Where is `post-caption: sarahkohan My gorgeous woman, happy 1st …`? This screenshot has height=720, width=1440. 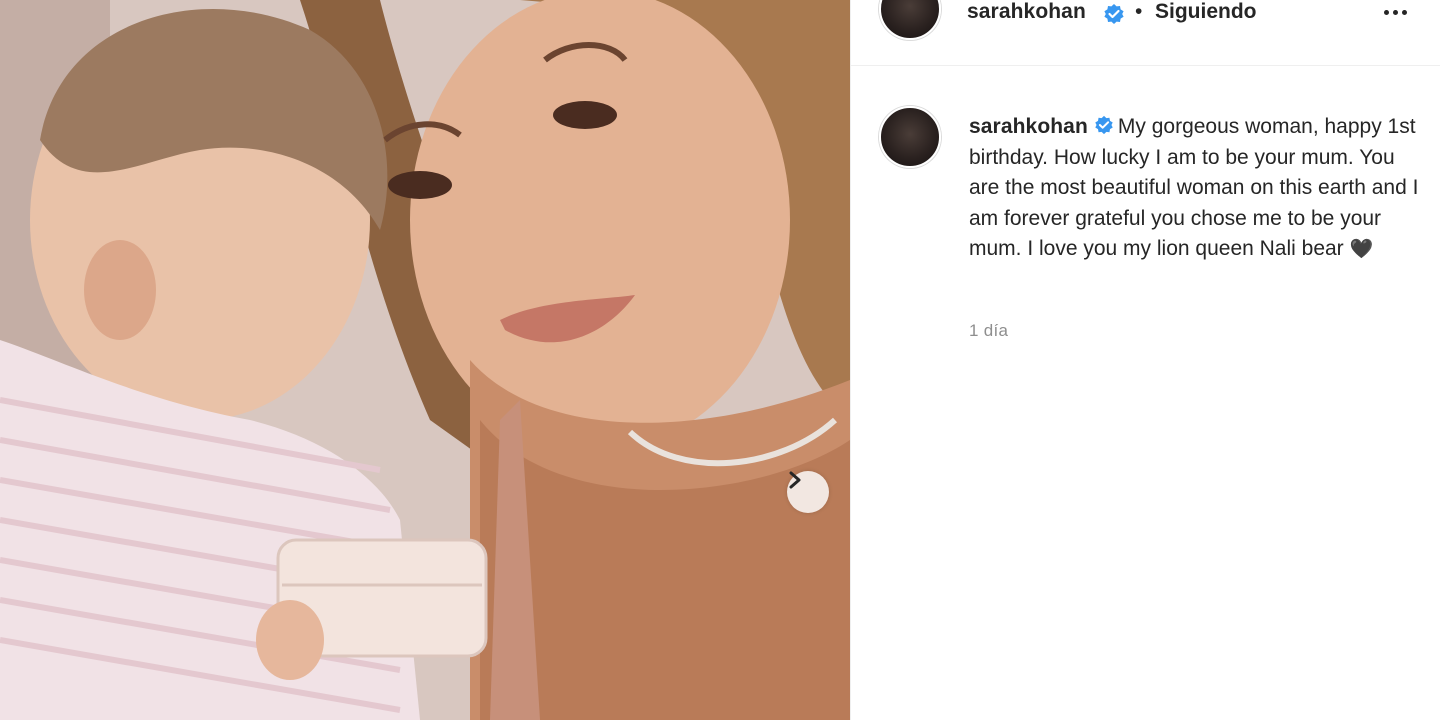 post-caption: sarahkohan My gorgeous woman, happy 1st … is located at coordinates (1195, 189).